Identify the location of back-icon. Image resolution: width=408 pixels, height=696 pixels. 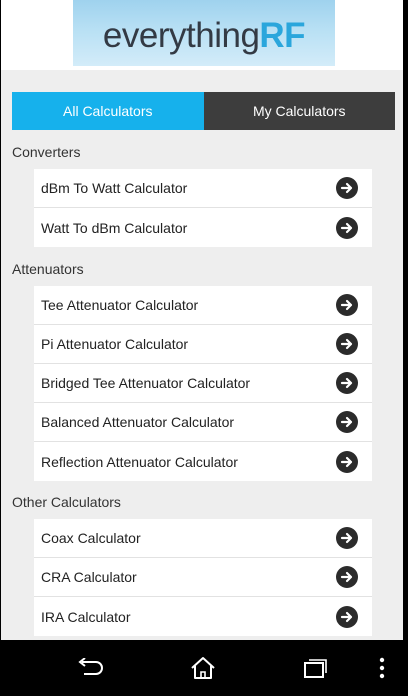
(90, 668).